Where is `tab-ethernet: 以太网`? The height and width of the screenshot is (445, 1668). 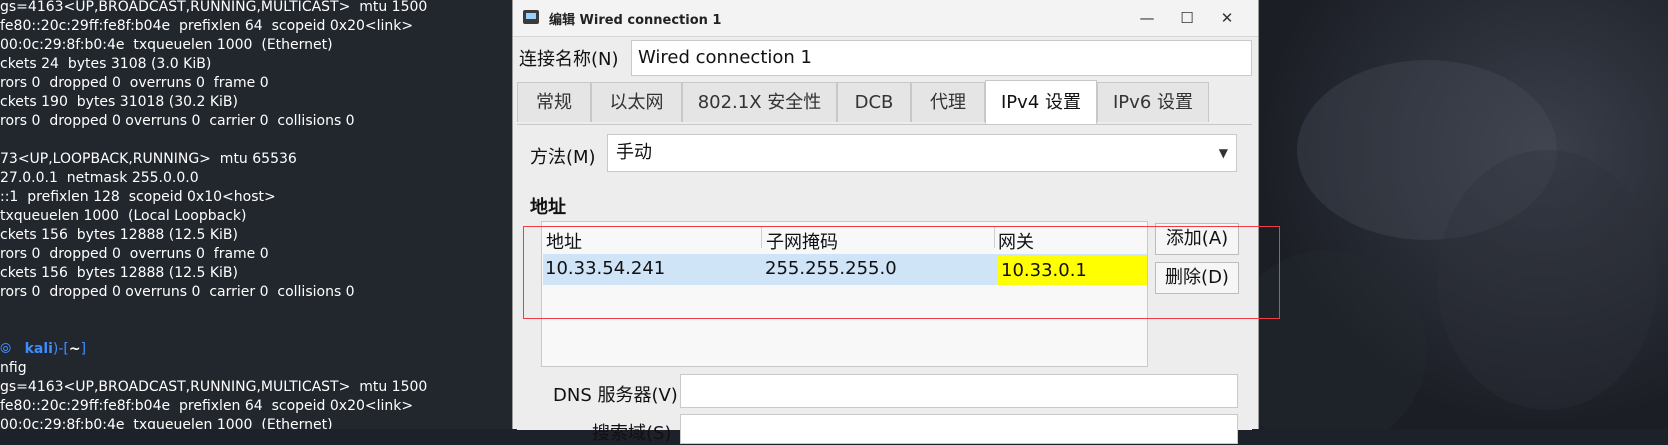 tab-ethernet: 以太网 is located at coordinates (636, 102).